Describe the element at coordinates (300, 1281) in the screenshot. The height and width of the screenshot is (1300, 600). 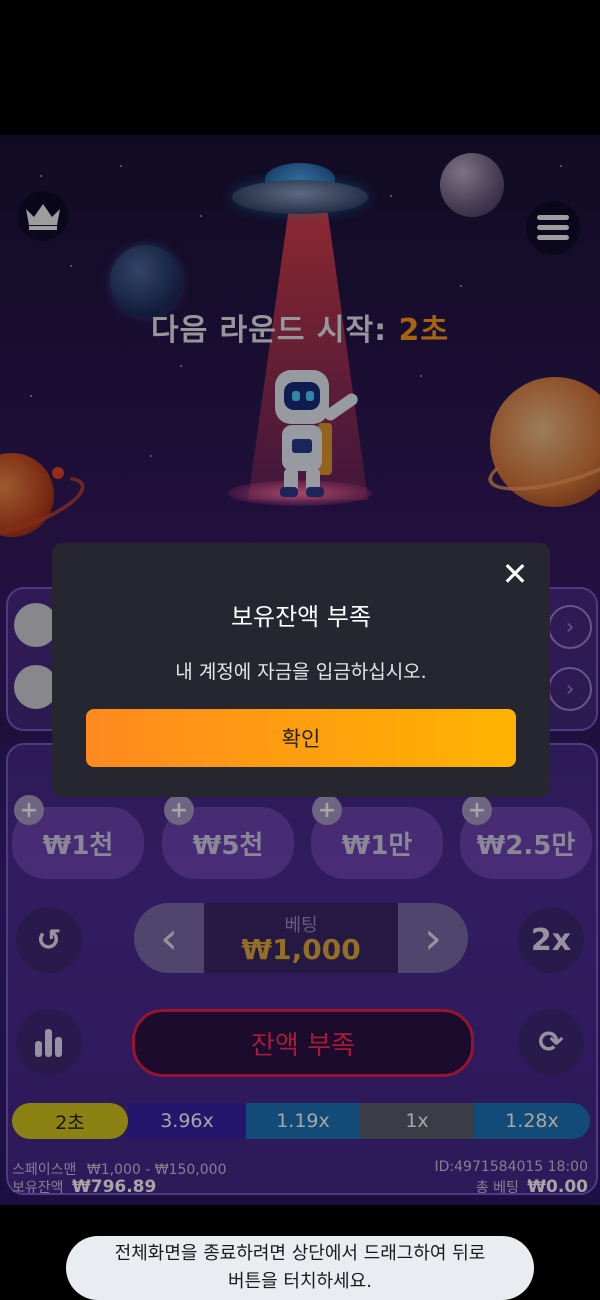
I see `toast-line-2: 버튼을 터치하세요.` at that location.